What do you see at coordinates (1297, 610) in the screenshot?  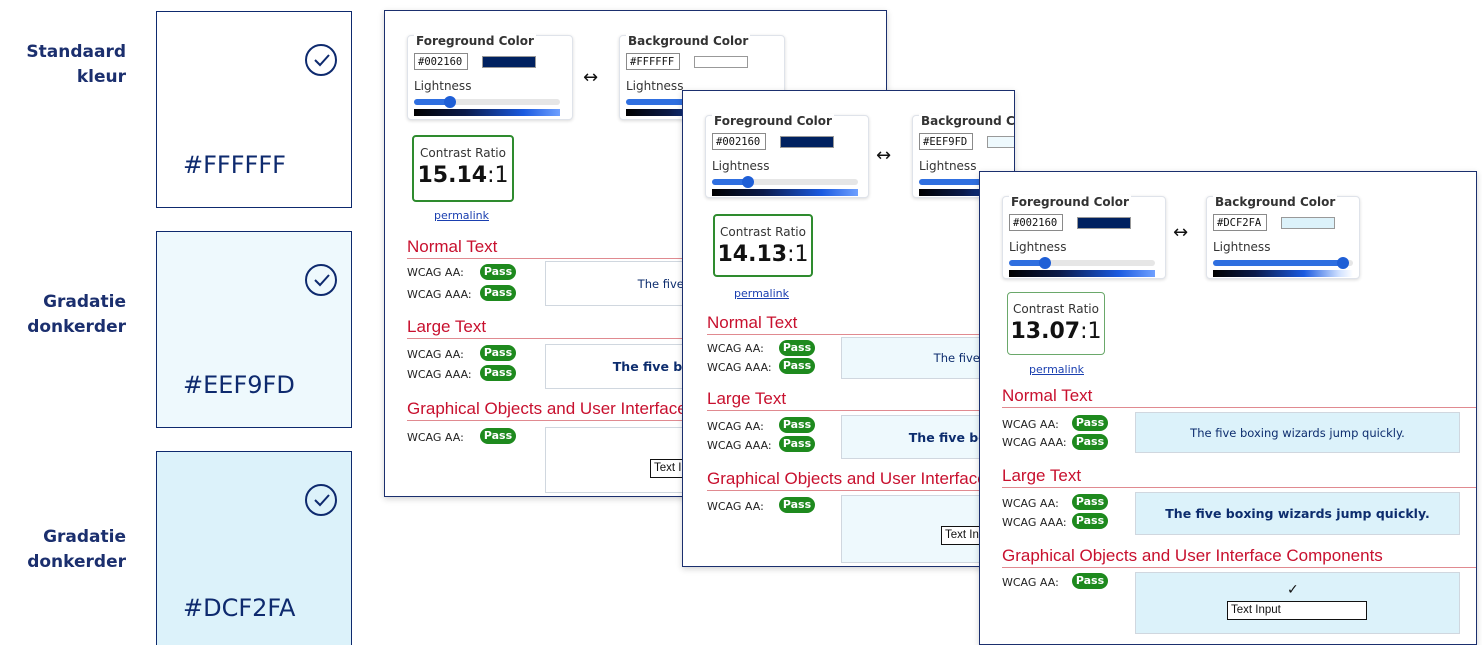 I see `text-input-field: Text Input` at bounding box center [1297, 610].